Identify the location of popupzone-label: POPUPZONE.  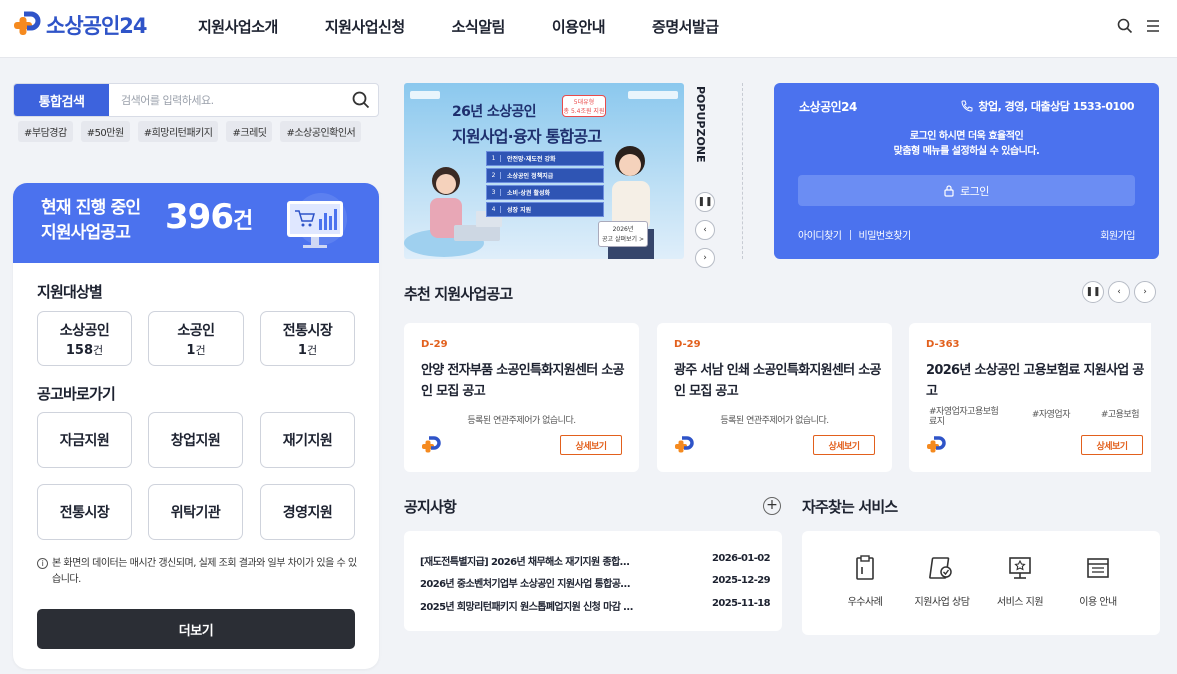
(700, 124).